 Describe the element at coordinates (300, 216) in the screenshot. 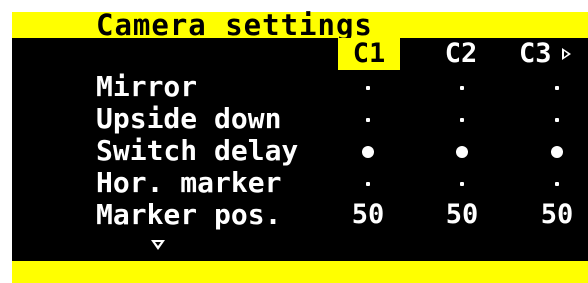

I see `row-marker-pos: Marker pos. 50 50 50` at that location.